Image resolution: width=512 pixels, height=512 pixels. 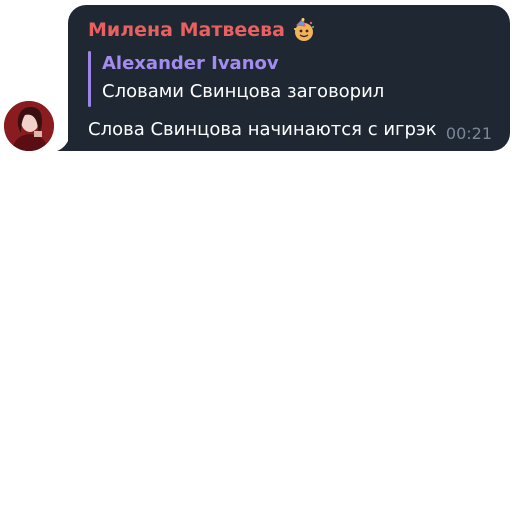 I want to click on avatar, so click(x=29, y=126).